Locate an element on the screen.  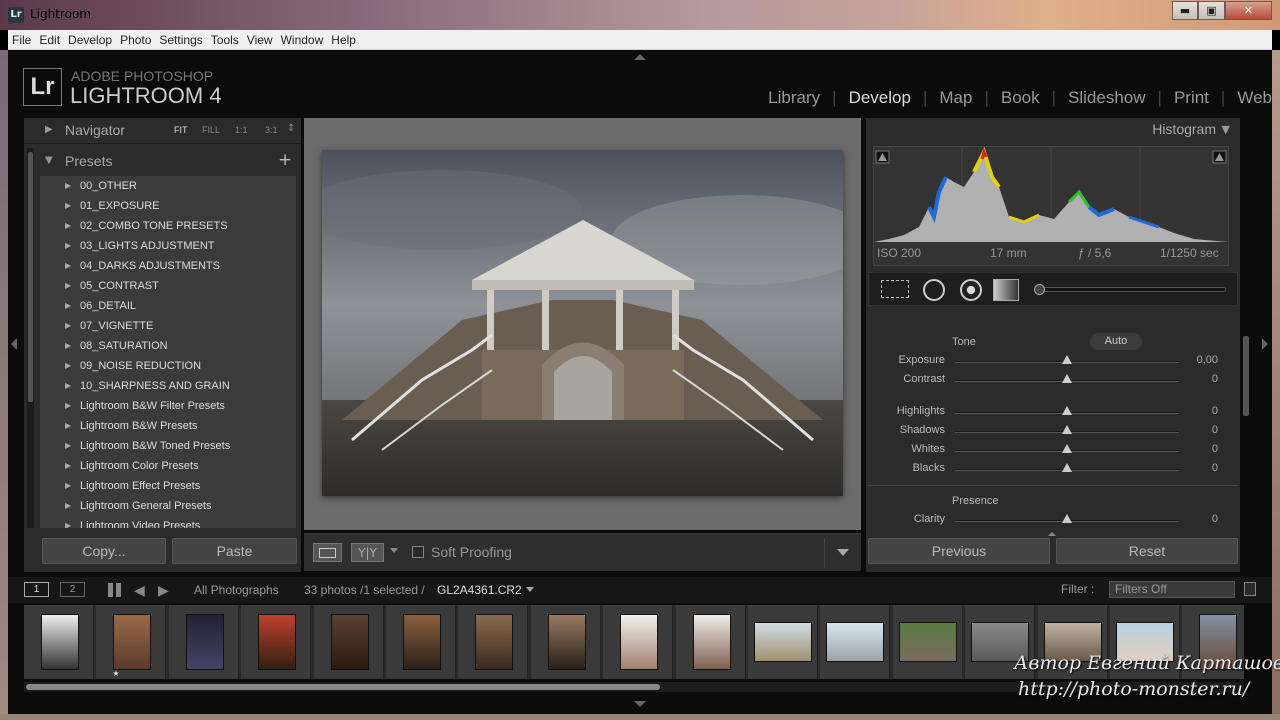
brush-slider-track is located at coordinates (1130, 289).